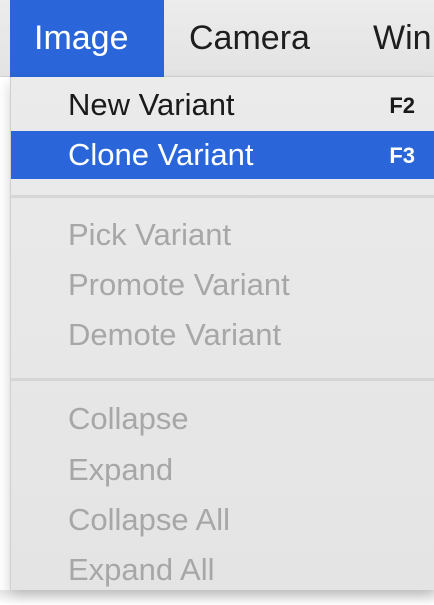 This screenshot has height=605, width=434. I want to click on menu-item-clone-variant: Clone Variant F3, so click(222, 155).